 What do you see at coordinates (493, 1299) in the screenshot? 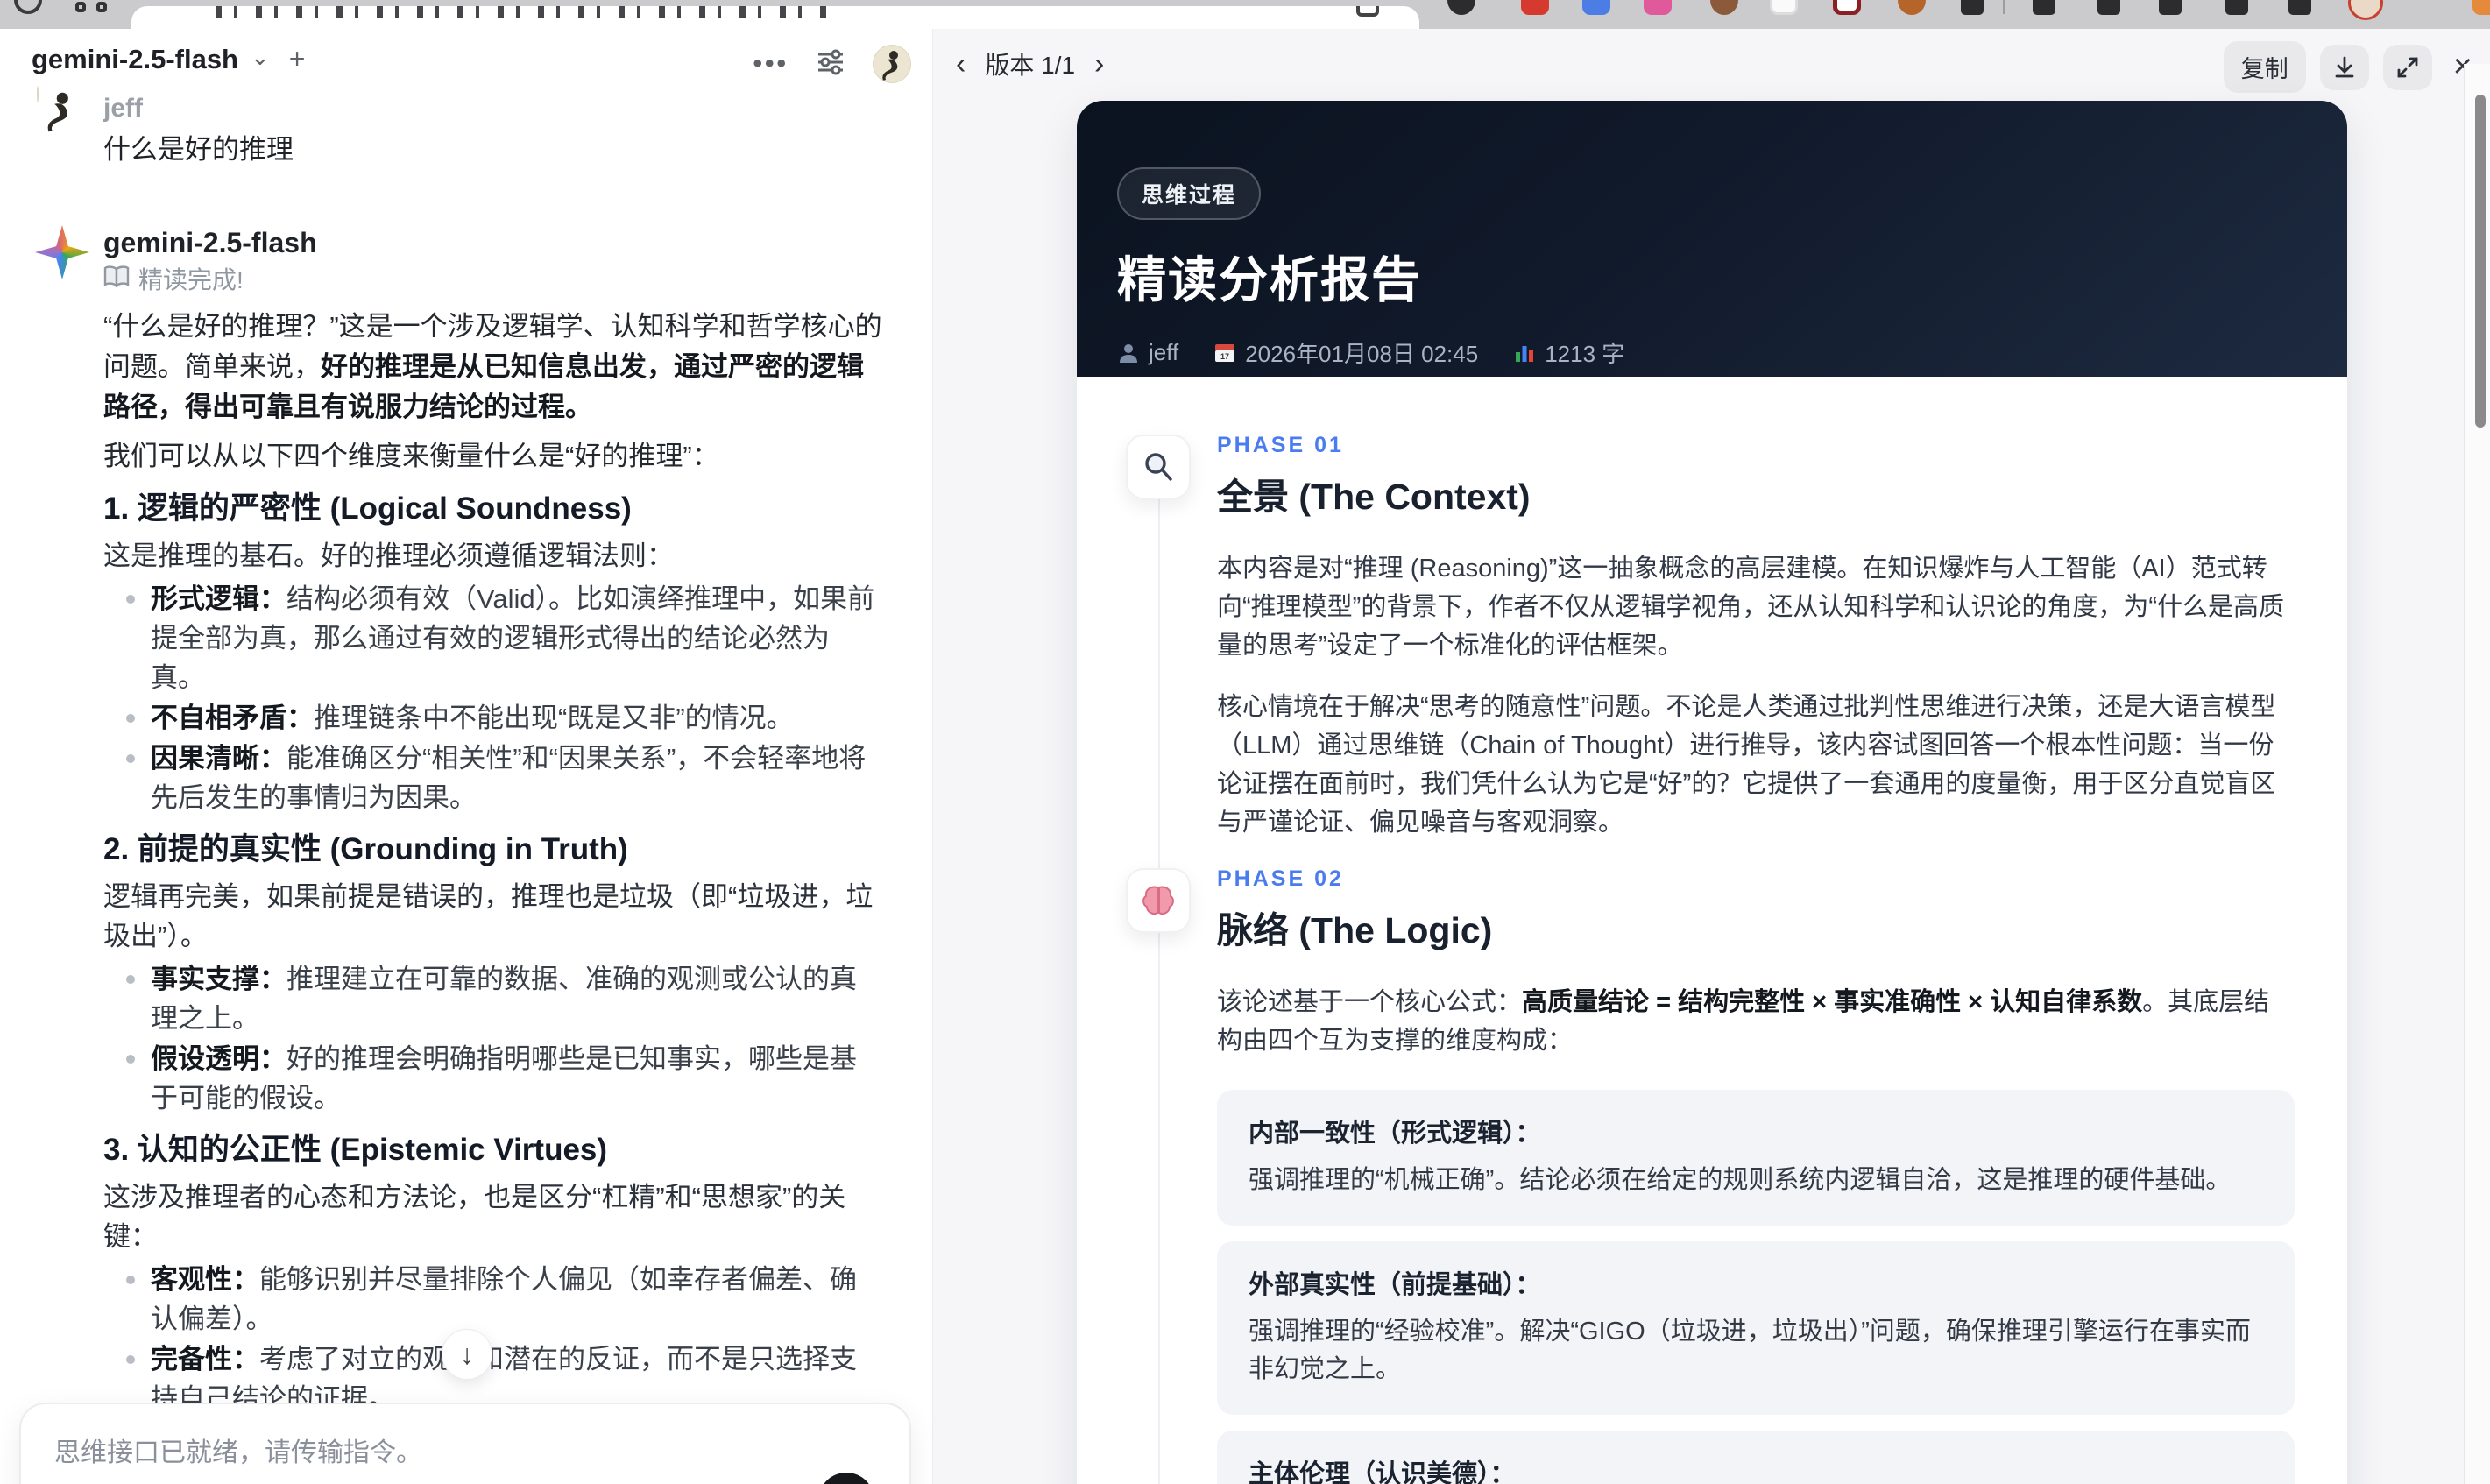
I see `list-item: 客观性：能够识别并尽量排除个人偏见（如幸存者偏差、确认偏差）。` at bounding box center [493, 1299].